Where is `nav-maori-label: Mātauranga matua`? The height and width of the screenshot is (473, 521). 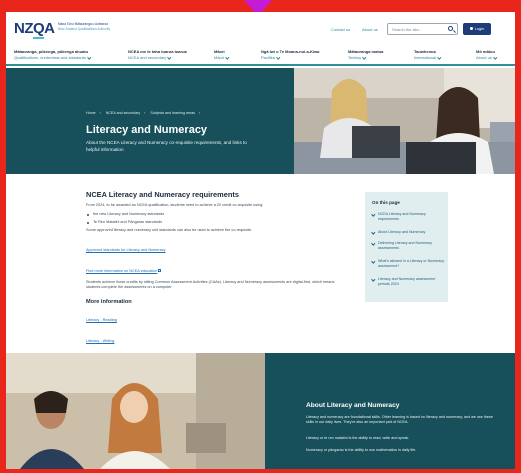 nav-maori-label: Mātauranga matua is located at coordinates (366, 51).